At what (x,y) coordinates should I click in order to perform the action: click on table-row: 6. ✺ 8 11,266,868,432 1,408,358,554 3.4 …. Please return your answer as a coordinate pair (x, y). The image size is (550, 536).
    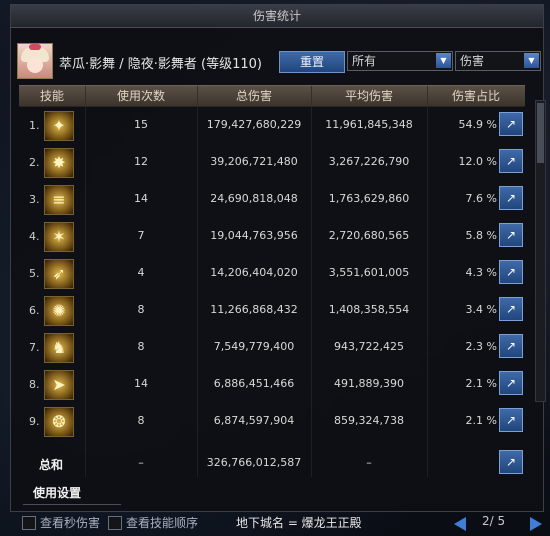
    Looking at the image, I should click on (272, 310).